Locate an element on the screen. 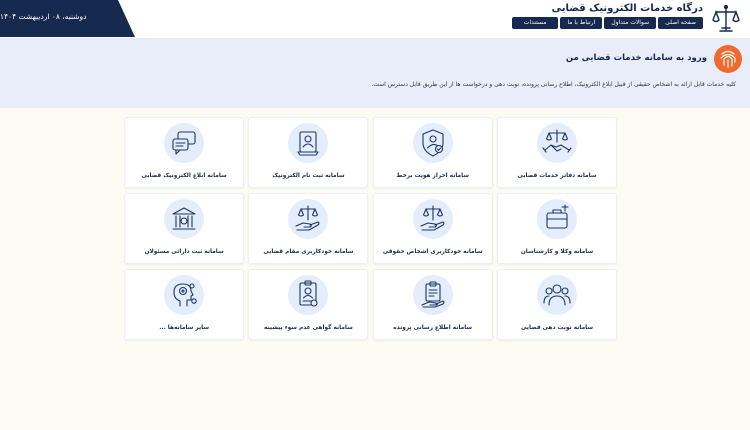 Image resolution: width=750 pixels, height=430 pixels. service-card-label: سامانه دفاتر خدمات قضایی is located at coordinates (557, 176).